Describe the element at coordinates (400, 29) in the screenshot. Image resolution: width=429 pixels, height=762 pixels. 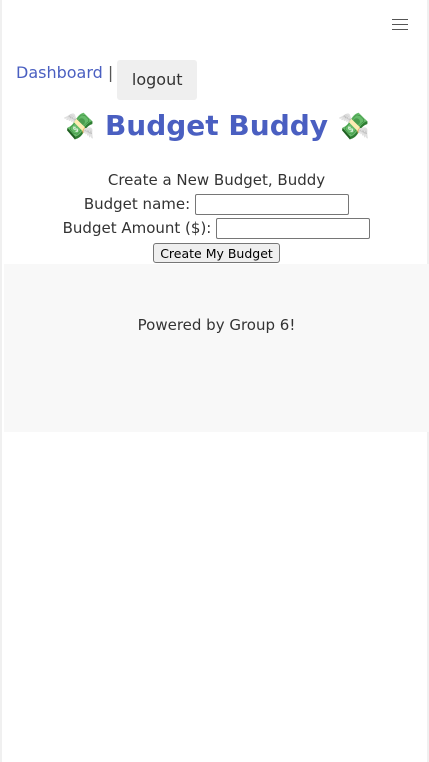
I see `menu-bar-bottom` at that location.